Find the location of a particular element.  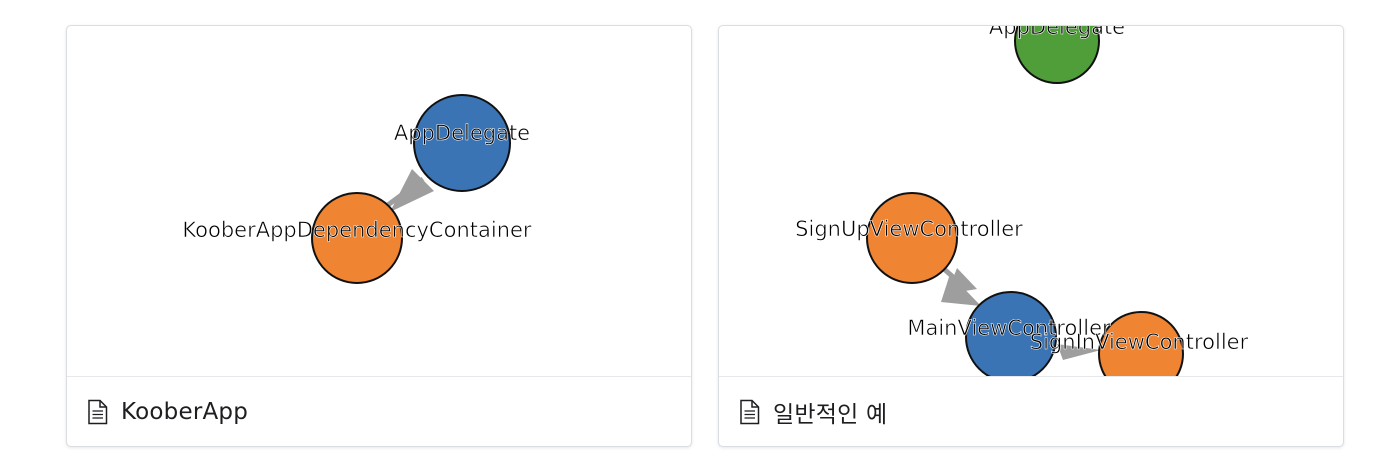

card-title: 일반적인 예 is located at coordinates (830, 414).